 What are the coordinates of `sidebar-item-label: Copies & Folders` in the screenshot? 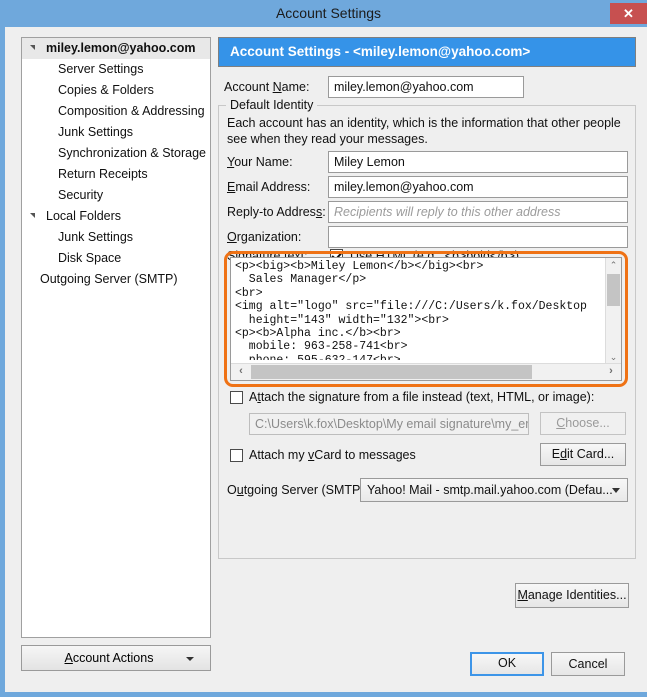 It's located at (106, 90).